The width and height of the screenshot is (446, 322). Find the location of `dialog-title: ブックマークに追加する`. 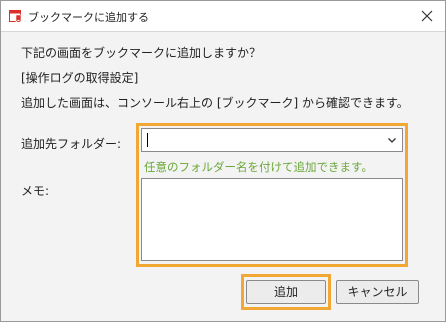

dialog-title: ブックマークに追加する is located at coordinates (88, 17).